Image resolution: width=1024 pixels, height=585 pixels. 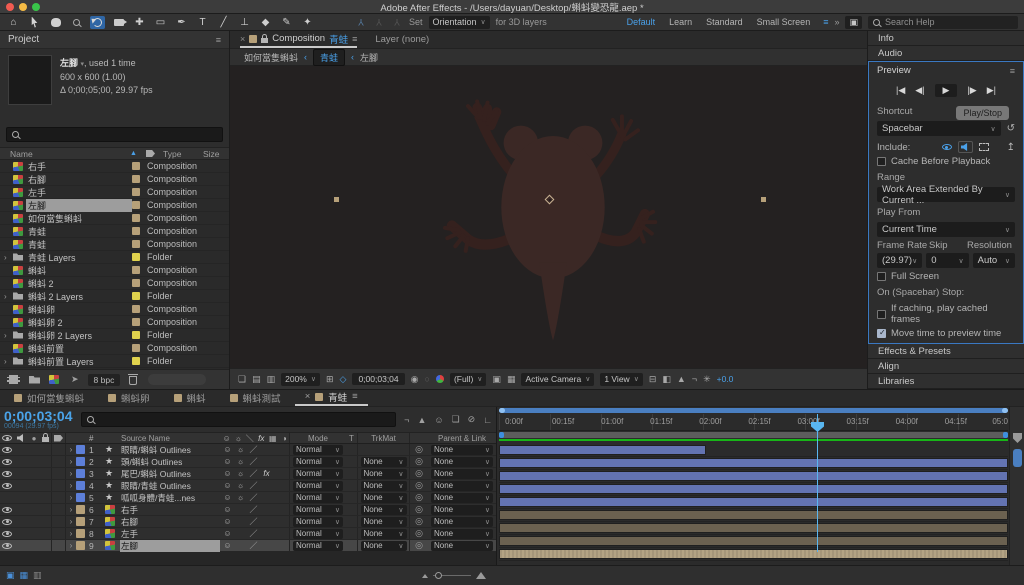 What do you see at coordinates (451, 575) in the screenshot?
I see `zoom-slider-track` at bounding box center [451, 575].